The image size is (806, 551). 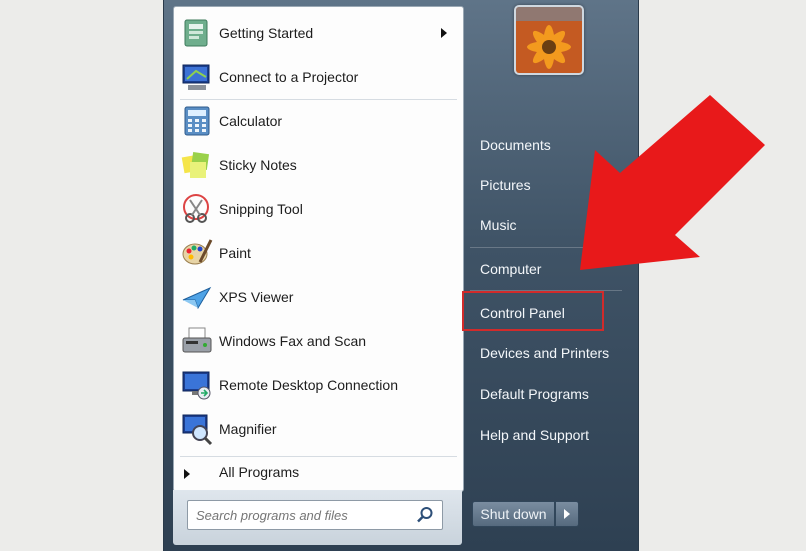 I want to click on program-sticky-notes: Sticky Notes, so click(x=318, y=165).